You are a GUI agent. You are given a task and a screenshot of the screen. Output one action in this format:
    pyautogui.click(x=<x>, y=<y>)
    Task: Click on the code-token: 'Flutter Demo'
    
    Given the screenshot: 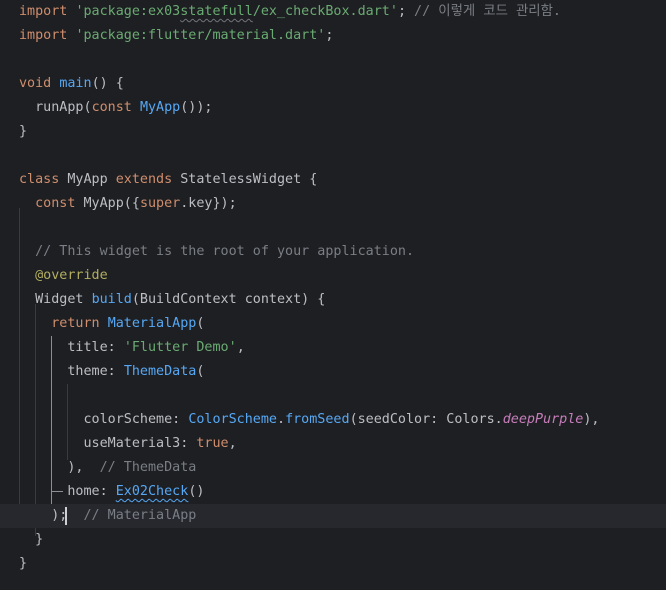 What is the action you would take?
    pyautogui.click(x=180, y=347)
    